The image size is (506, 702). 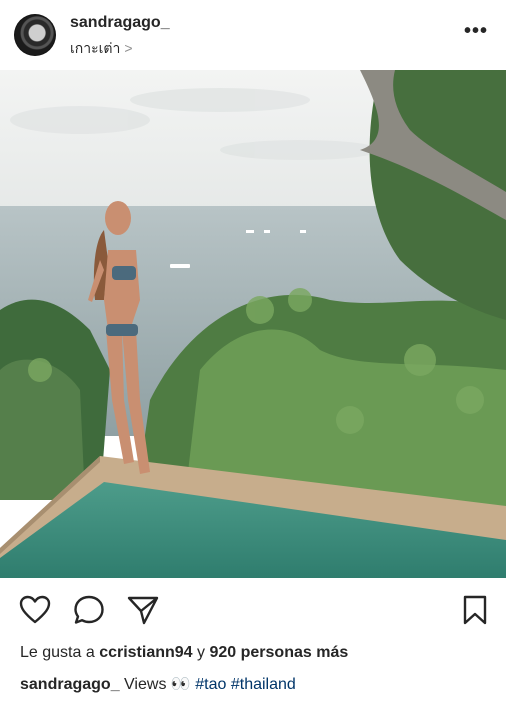 I want to click on likes-connector: y, so click(x=201, y=652).